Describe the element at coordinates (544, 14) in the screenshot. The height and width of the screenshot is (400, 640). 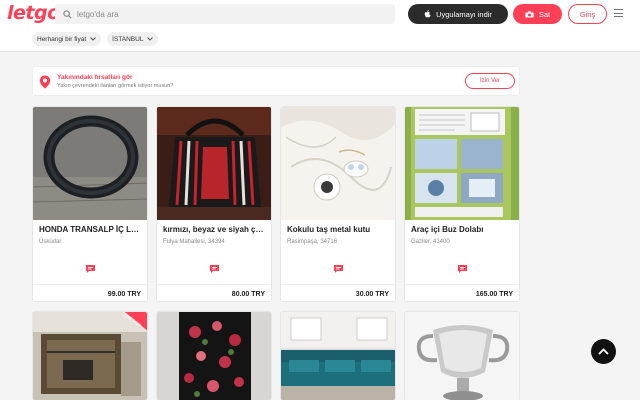
I see `sell-label: Sat` at that location.